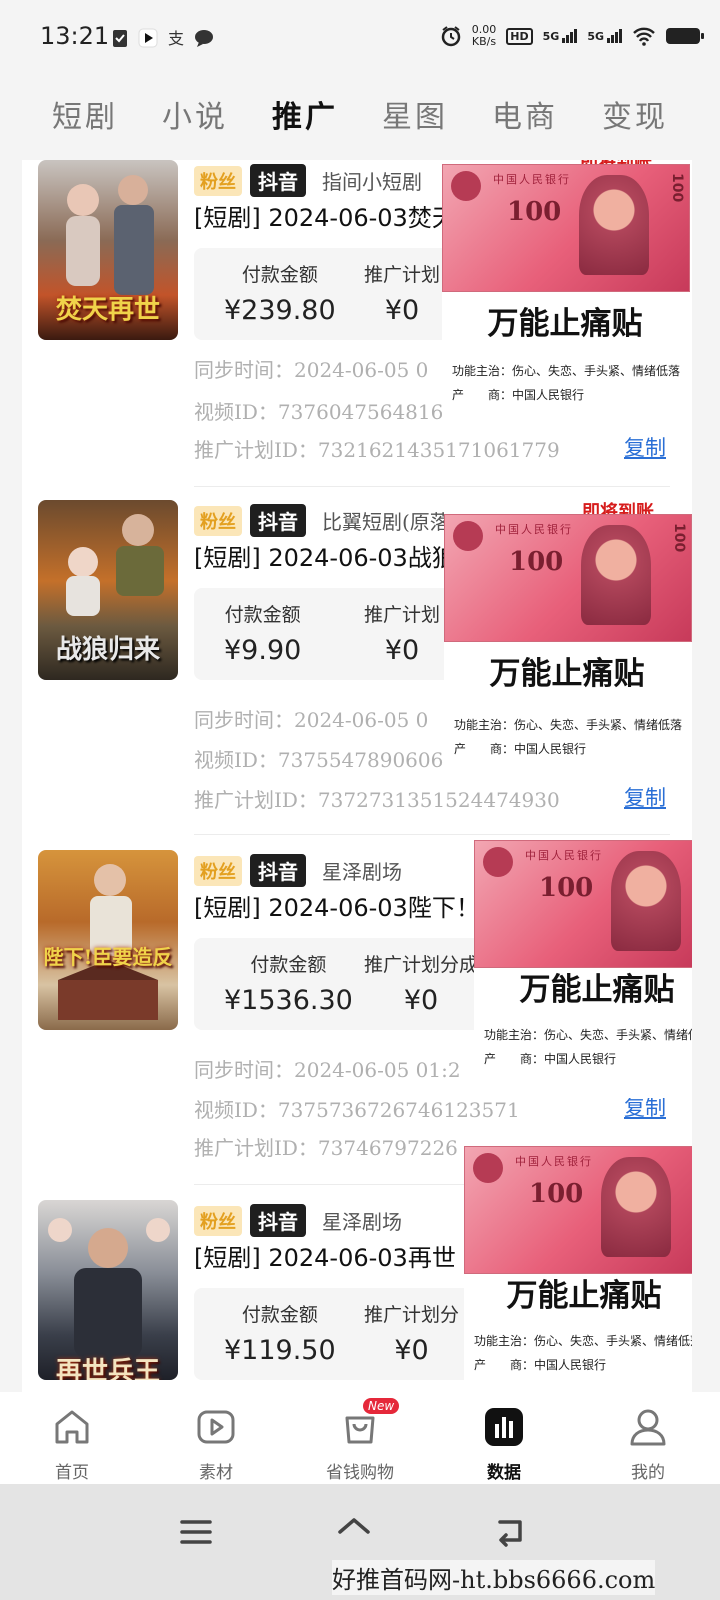  I want to click on order-title: [短剧] 2024-06-03战狼, so click(325, 558).